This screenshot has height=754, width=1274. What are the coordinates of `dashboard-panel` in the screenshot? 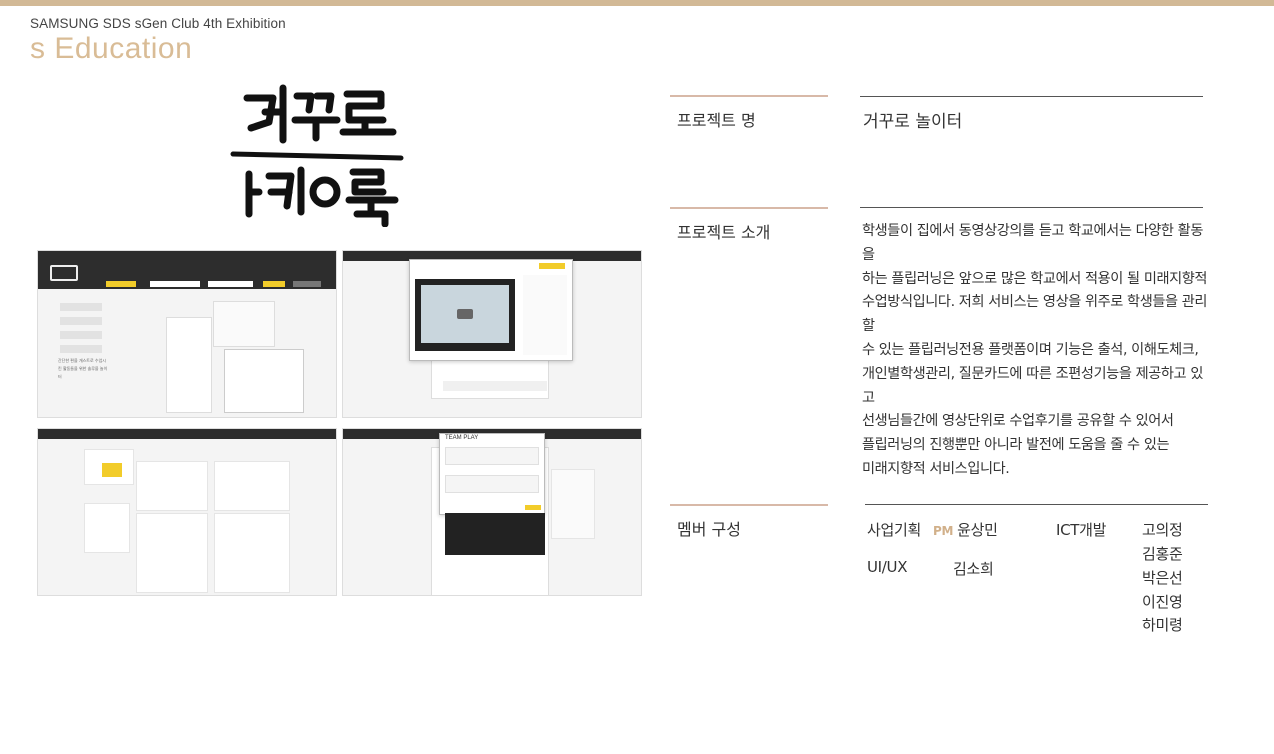 It's located at (244, 324).